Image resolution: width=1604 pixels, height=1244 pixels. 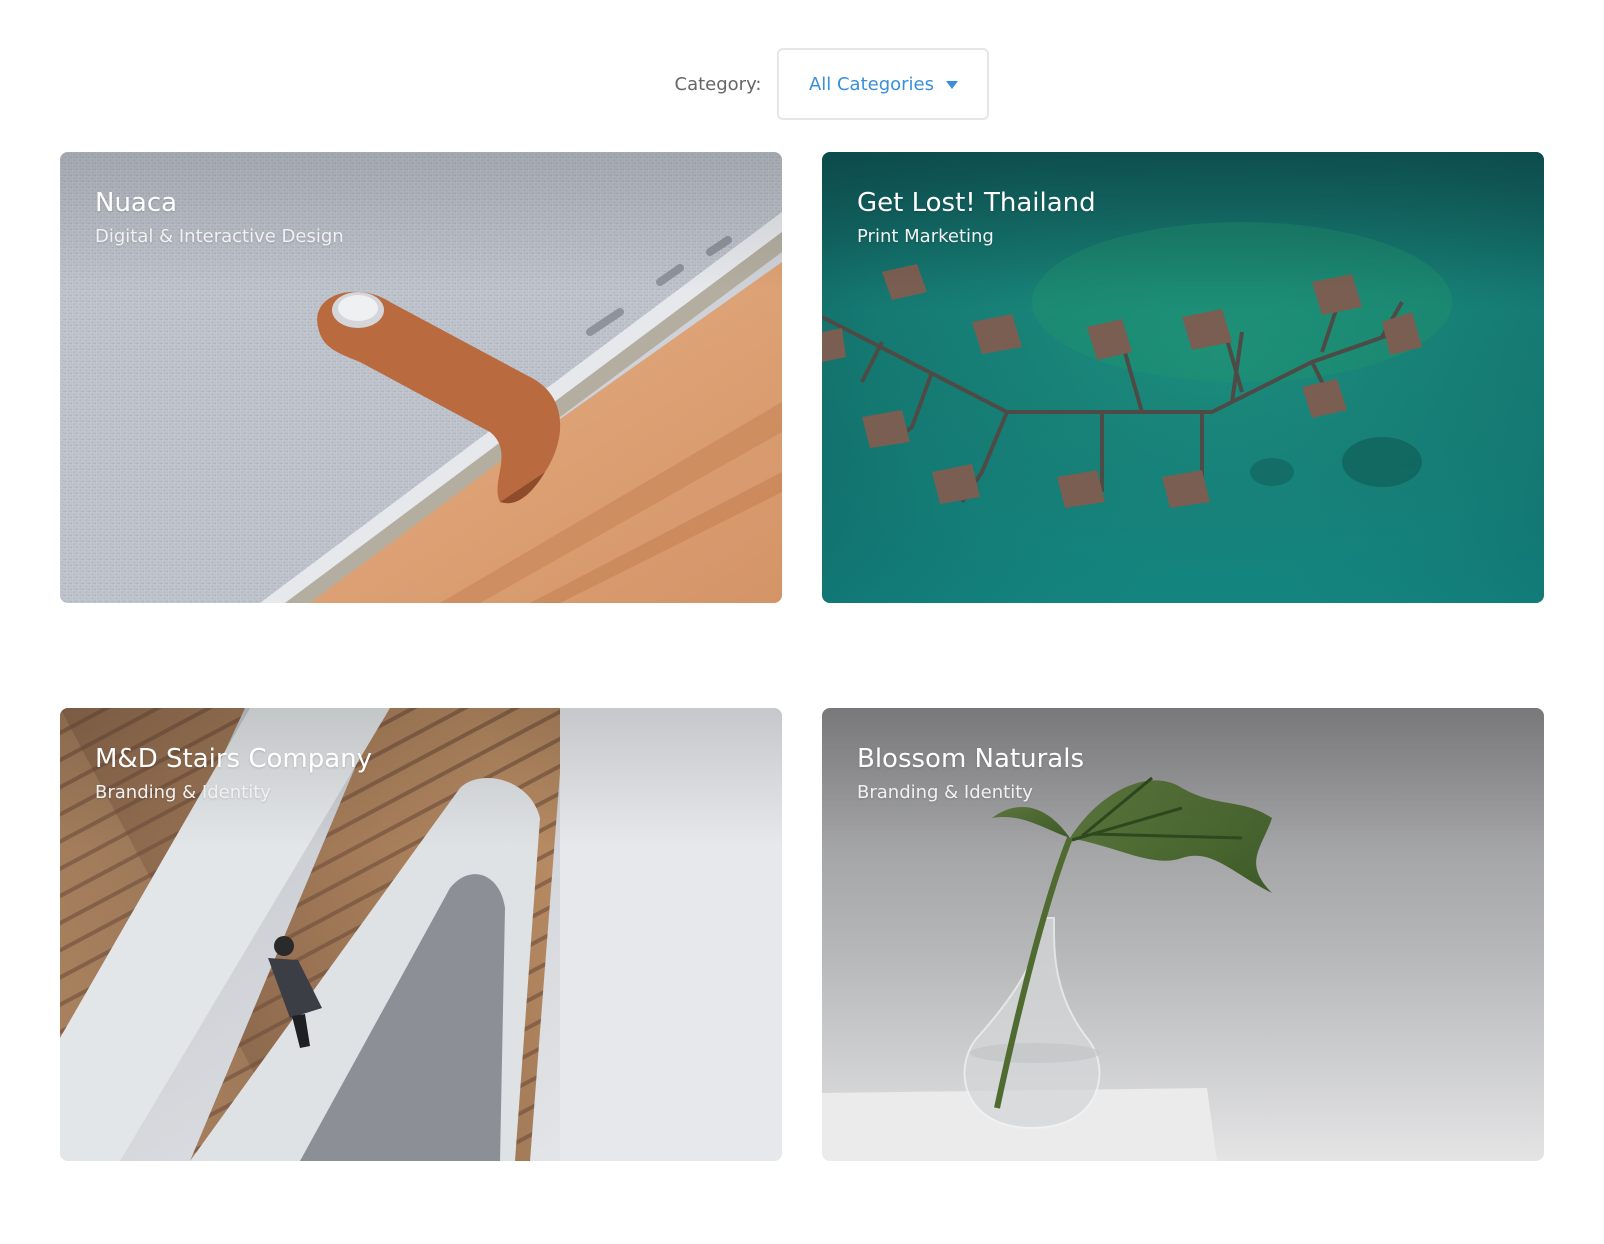 I want to click on card-meta: Blossom Naturals Branding & Identity, so click(x=970, y=774).